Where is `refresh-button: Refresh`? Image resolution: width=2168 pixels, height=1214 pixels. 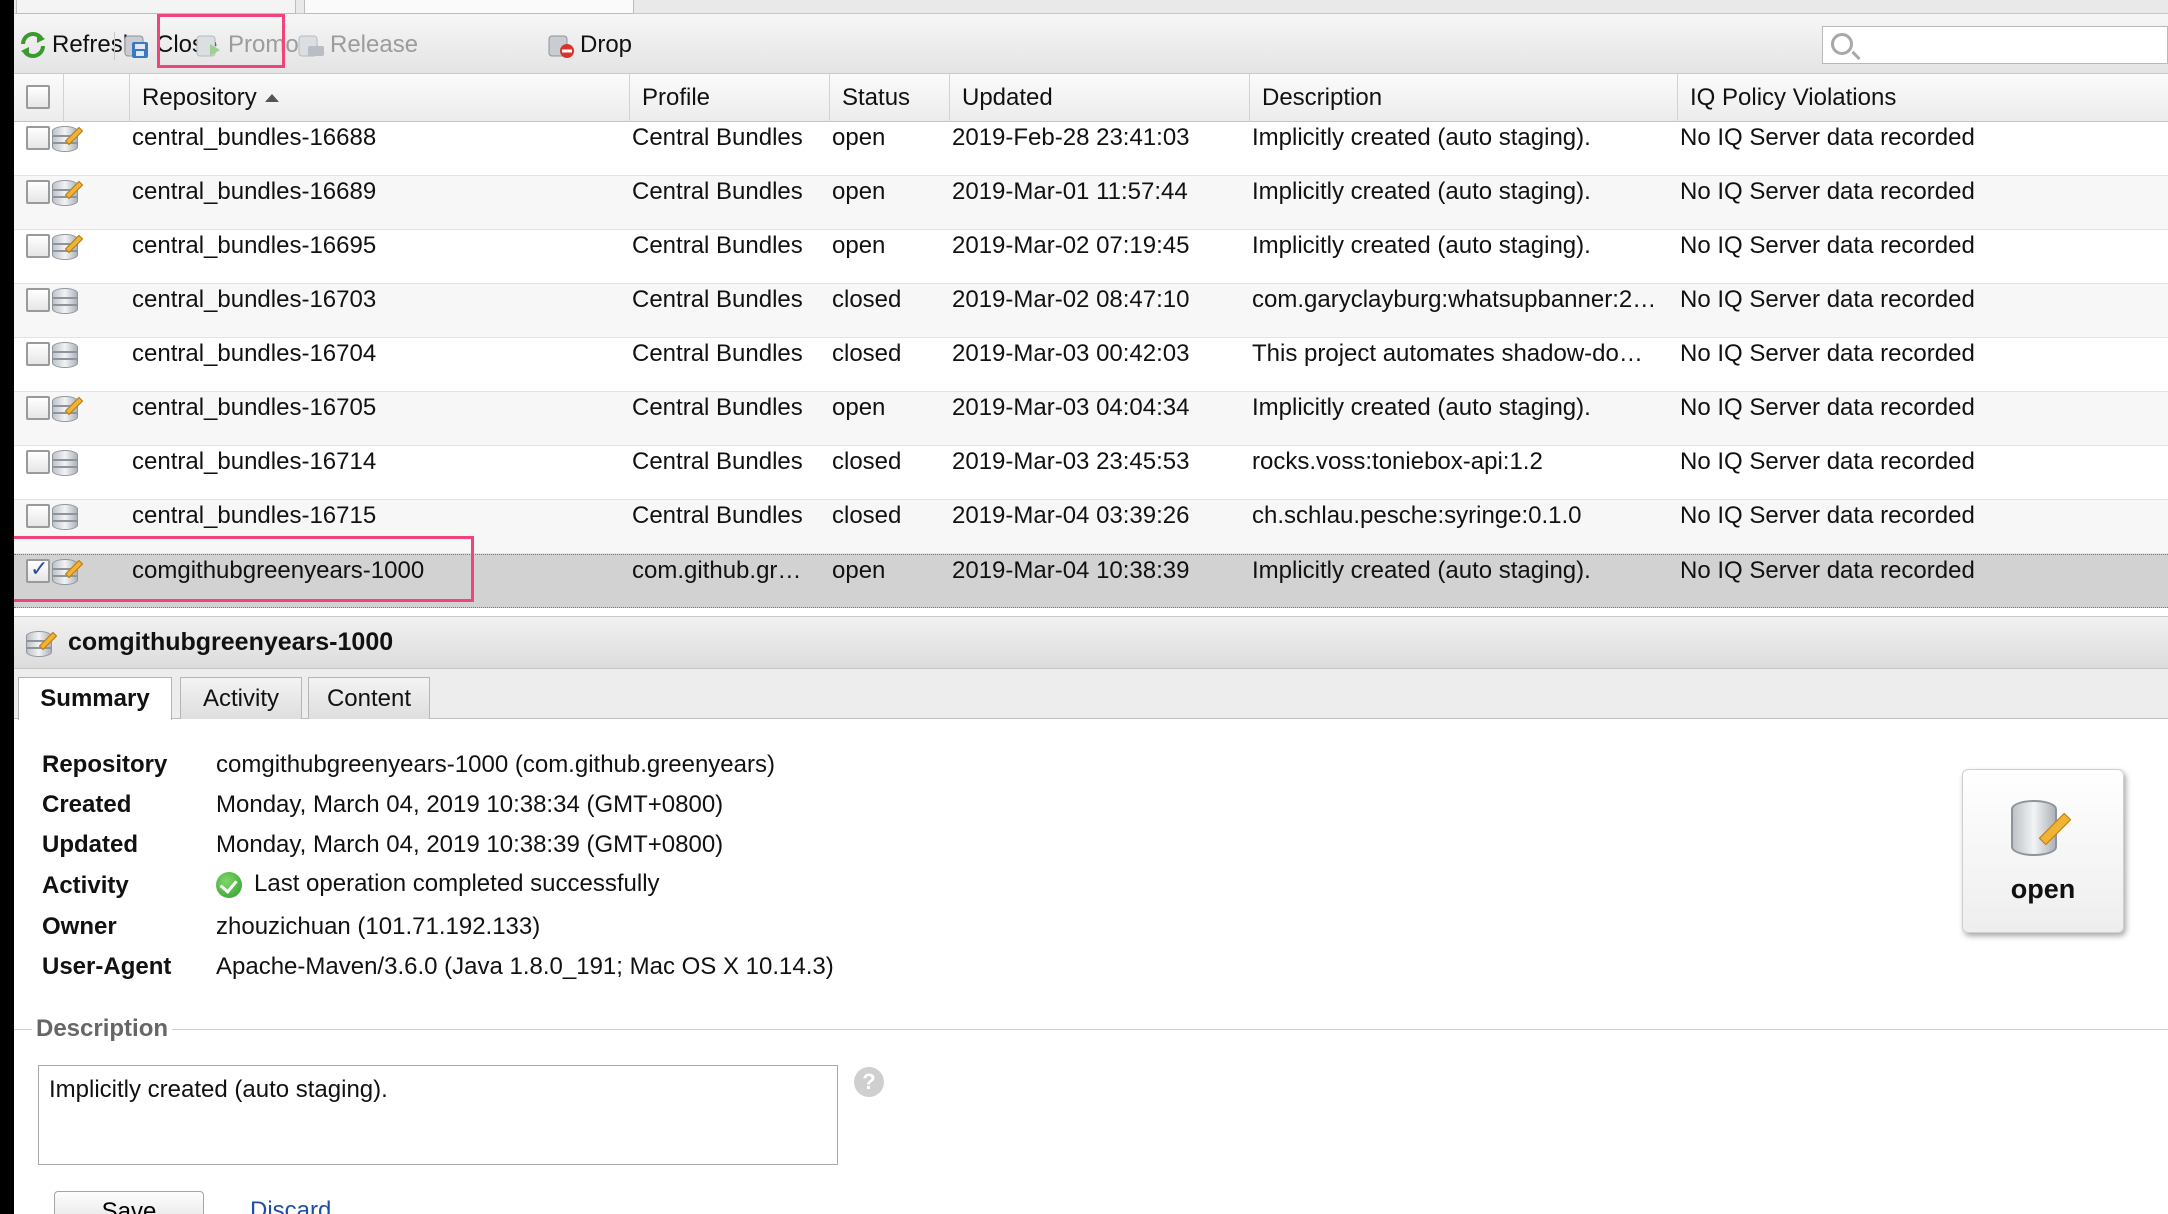
refresh-button: Refresh is located at coordinates (77, 45).